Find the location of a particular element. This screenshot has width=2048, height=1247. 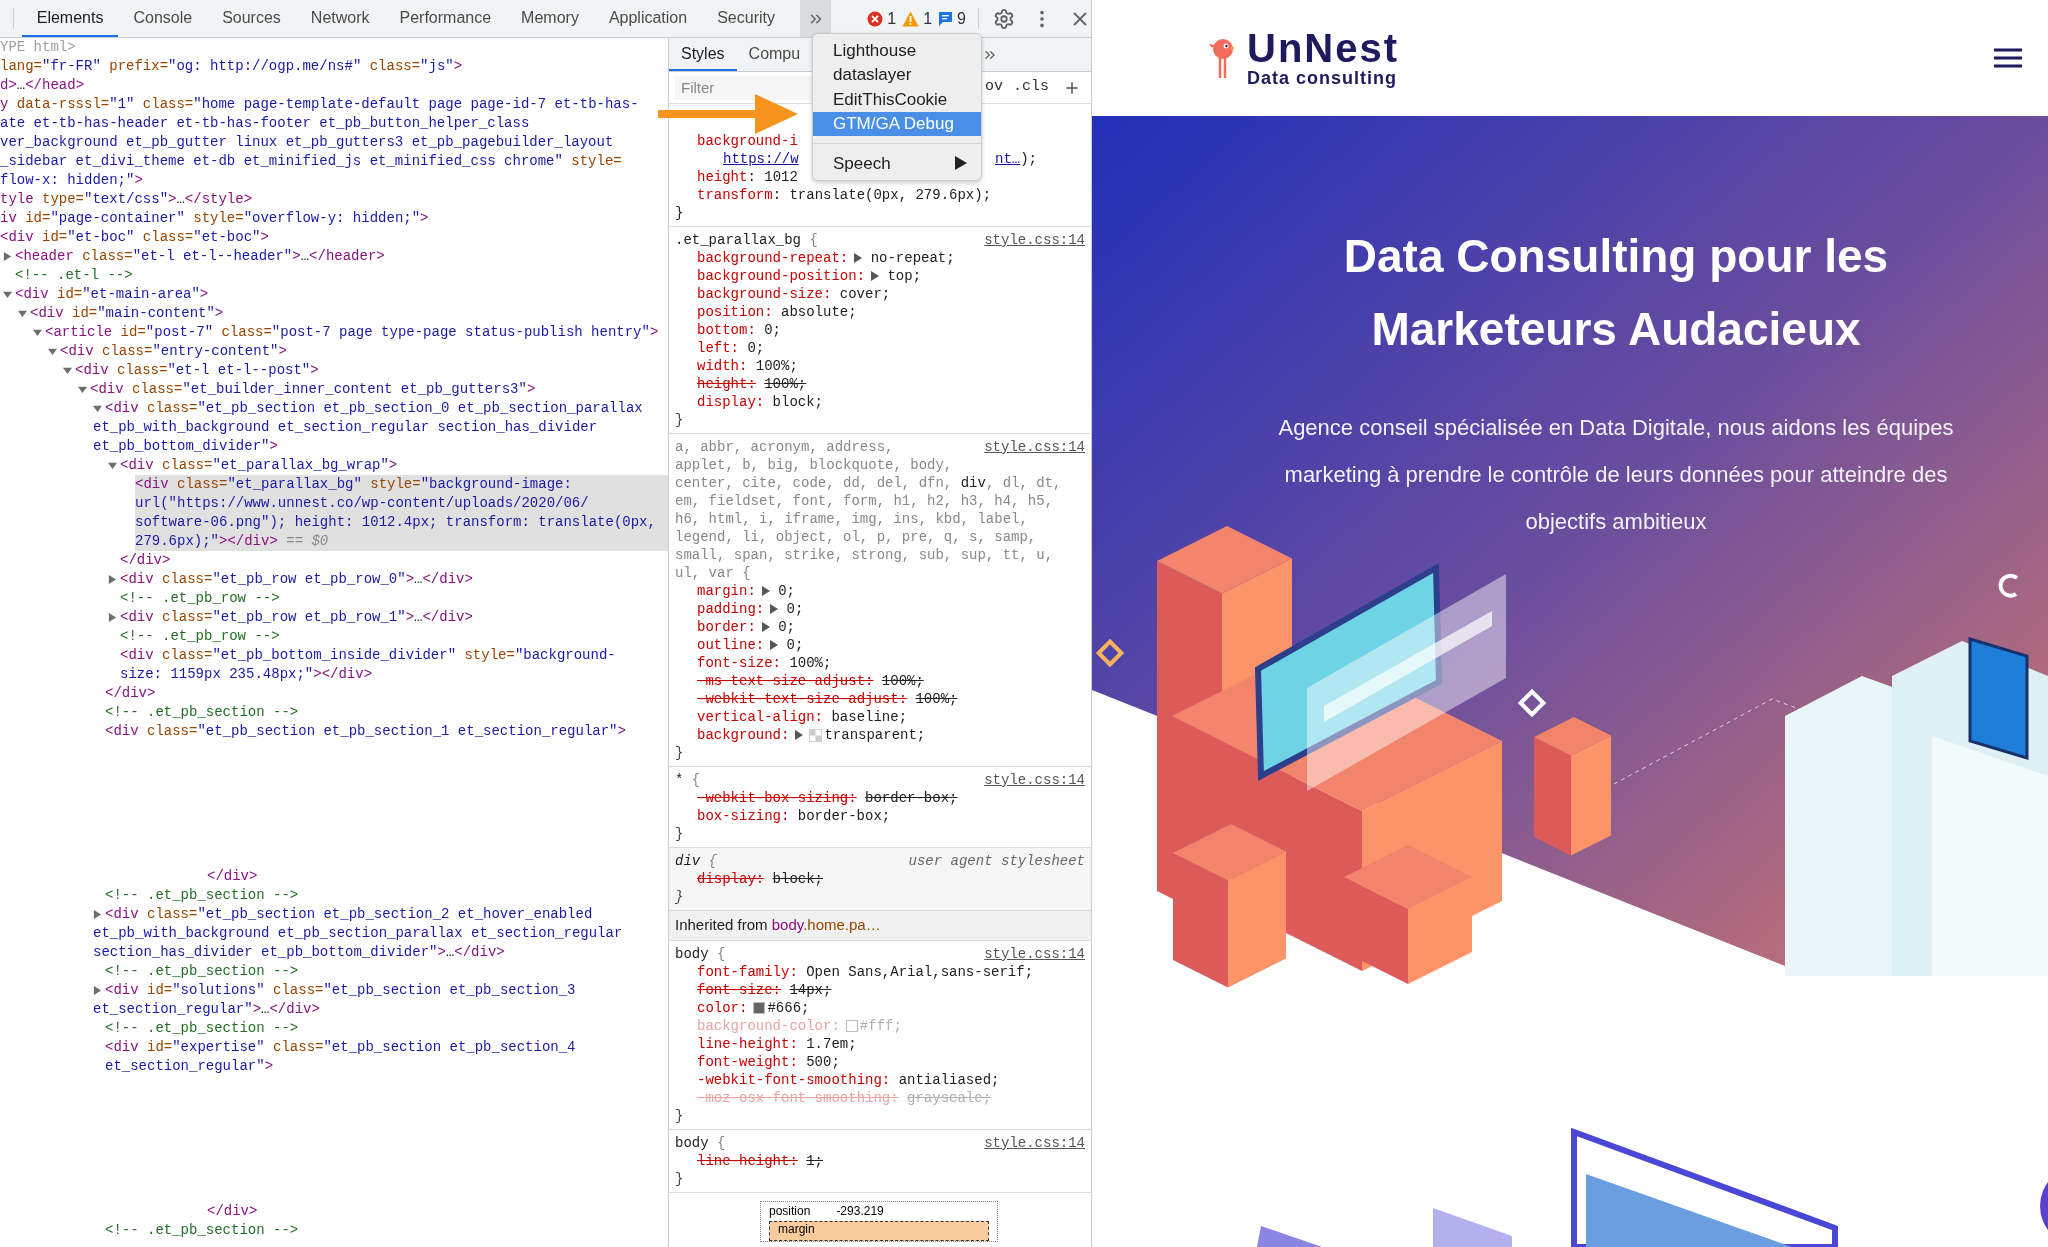

css-fragment: nt…); is located at coordinates (1016, 159).